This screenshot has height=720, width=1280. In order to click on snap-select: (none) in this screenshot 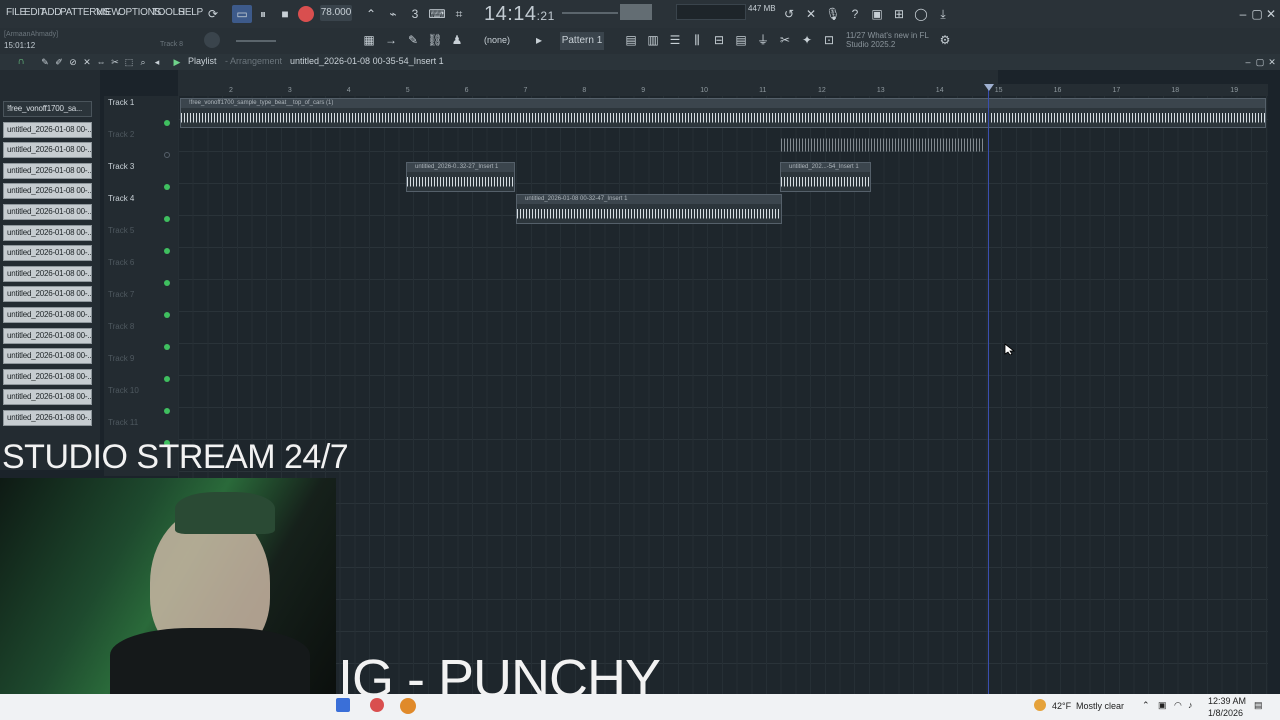, I will do `click(497, 40)`.